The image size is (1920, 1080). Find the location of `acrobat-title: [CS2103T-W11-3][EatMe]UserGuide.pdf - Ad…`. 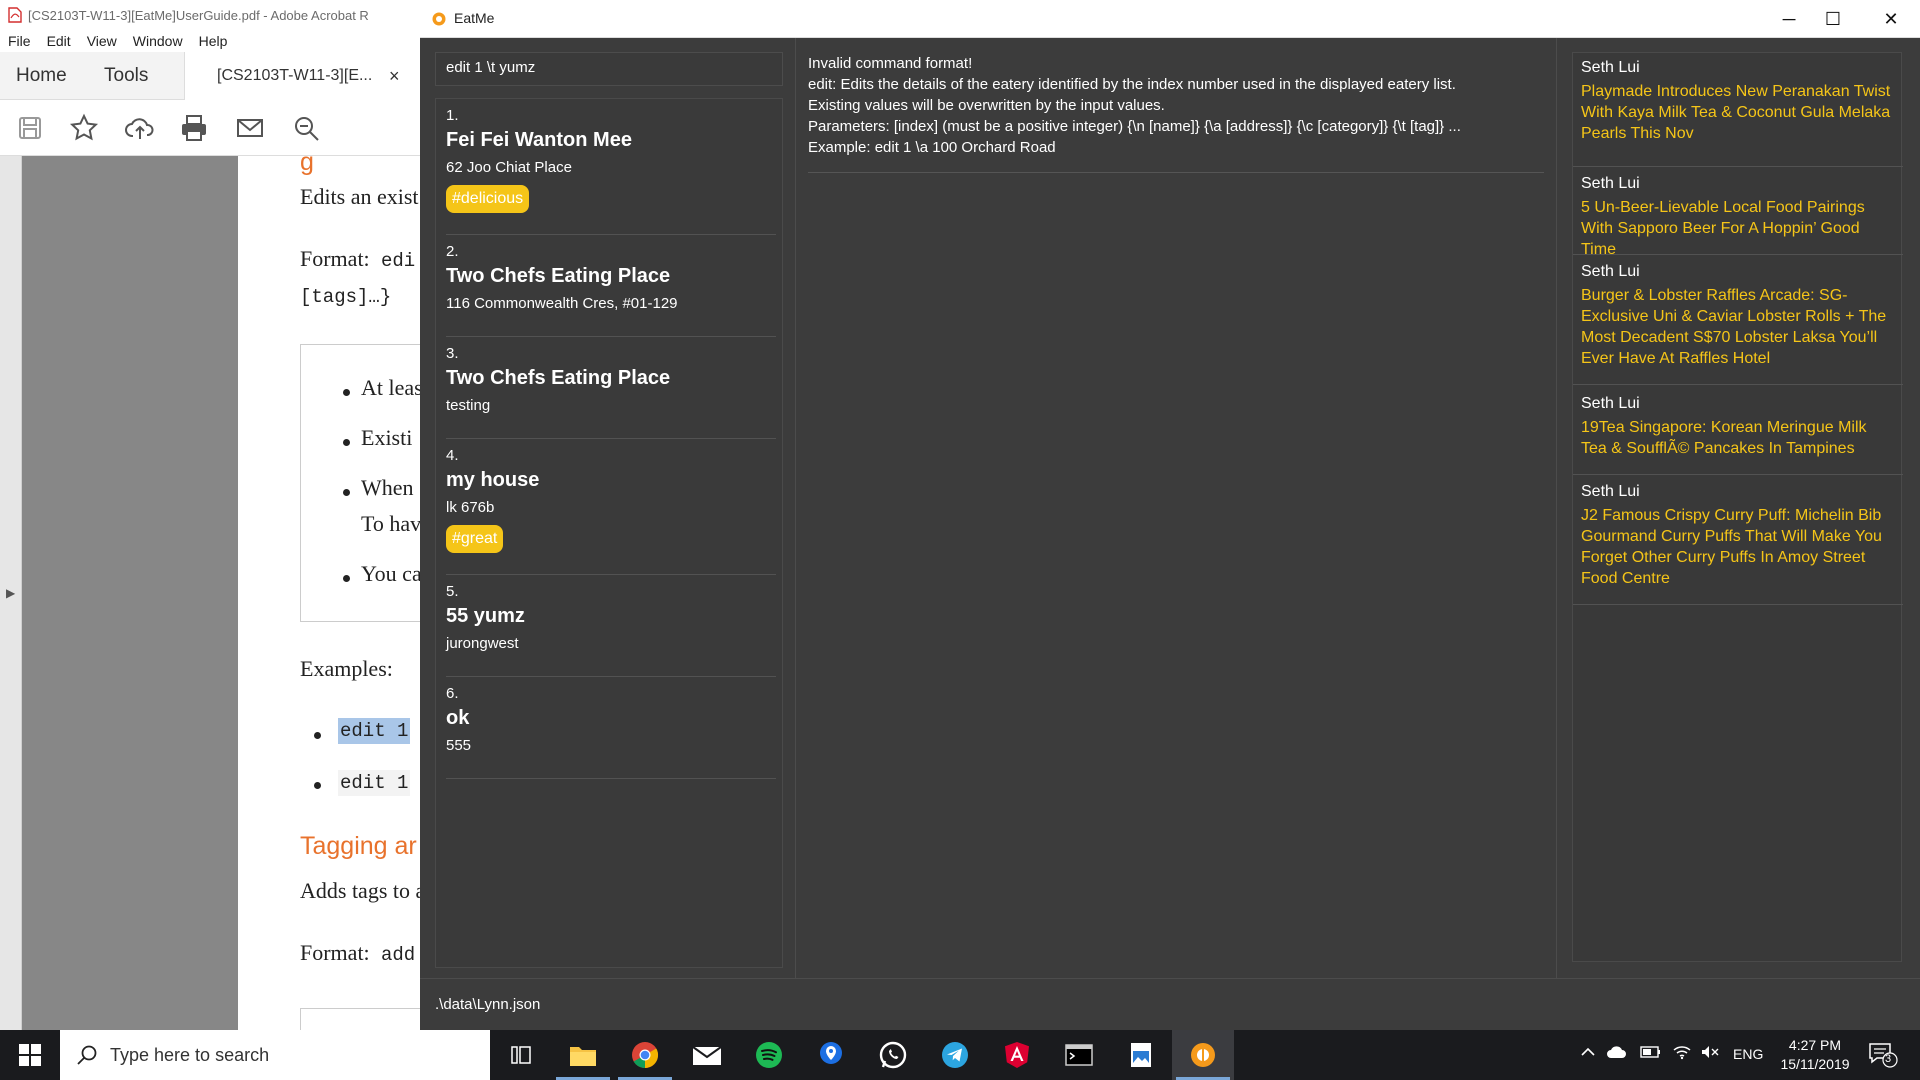

acrobat-title: [CS2103T-W11-3][EatMe]UserGuide.pdf - Ad… is located at coordinates (198, 15).